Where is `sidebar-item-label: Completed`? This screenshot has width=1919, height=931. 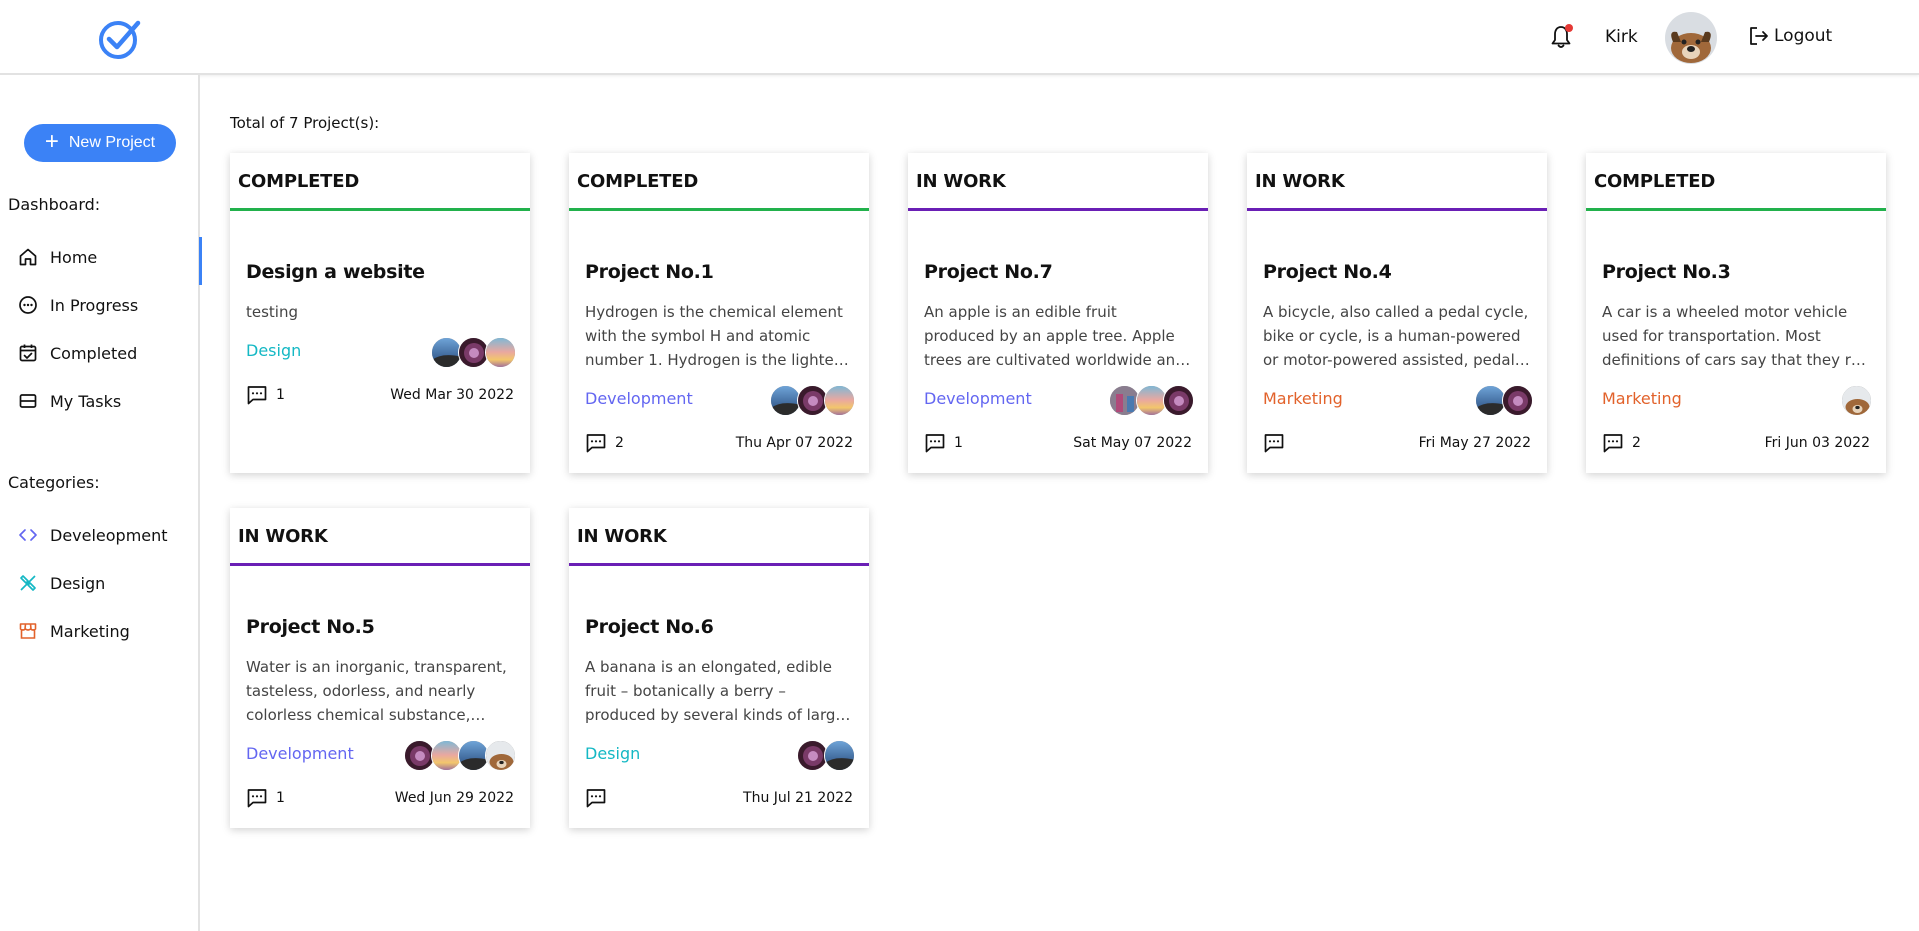
sidebar-item-label: Completed is located at coordinates (94, 353).